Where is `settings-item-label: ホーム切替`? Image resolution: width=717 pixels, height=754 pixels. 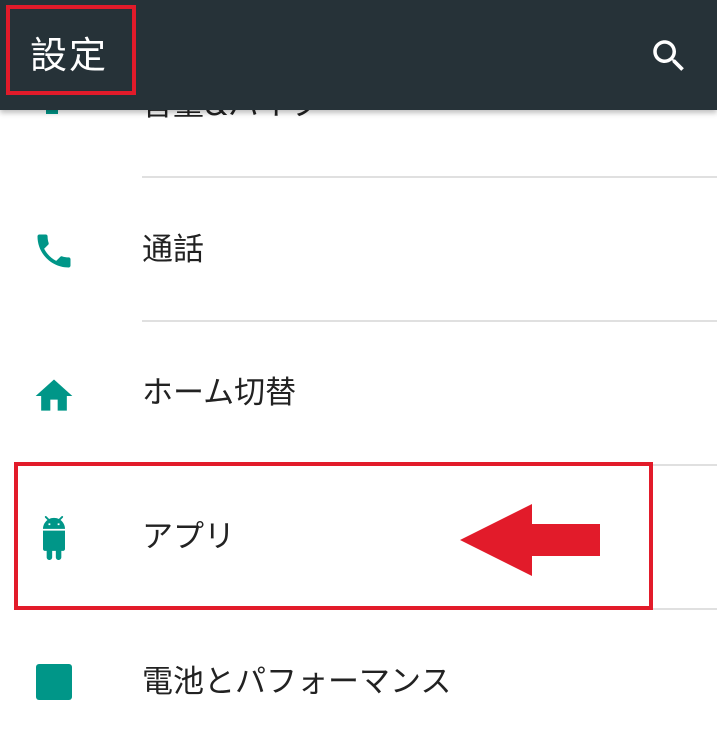 settings-item-label: ホーム切替 is located at coordinates (219, 393).